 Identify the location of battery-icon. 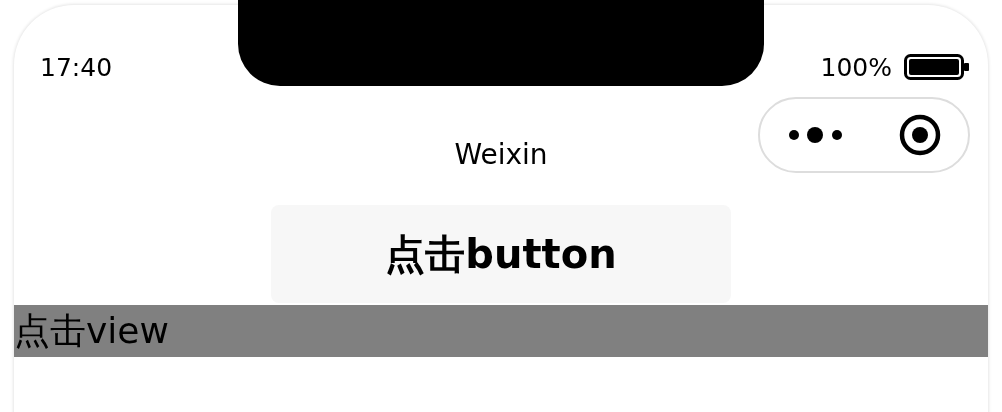
(937, 67).